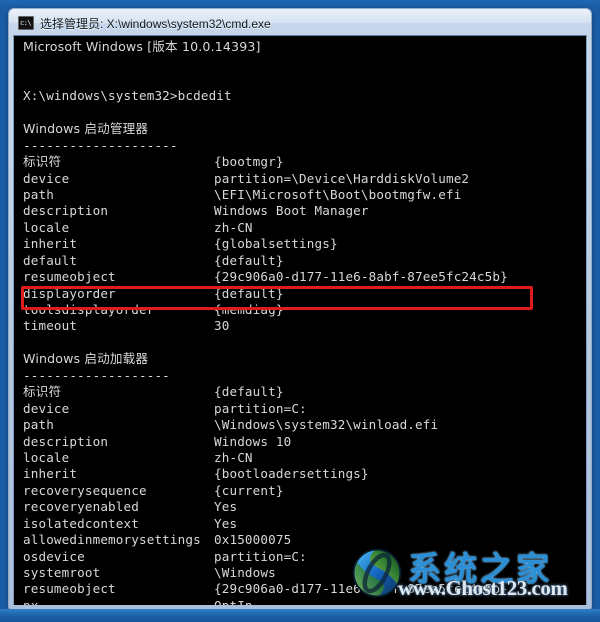 The width and height of the screenshot is (600, 622). What do you see at coordinates (142, 46) in the screenshot?
I see `console-version-line: Microsoft Windows [版本 10.0.14393]` at bounding box center [142, 46].